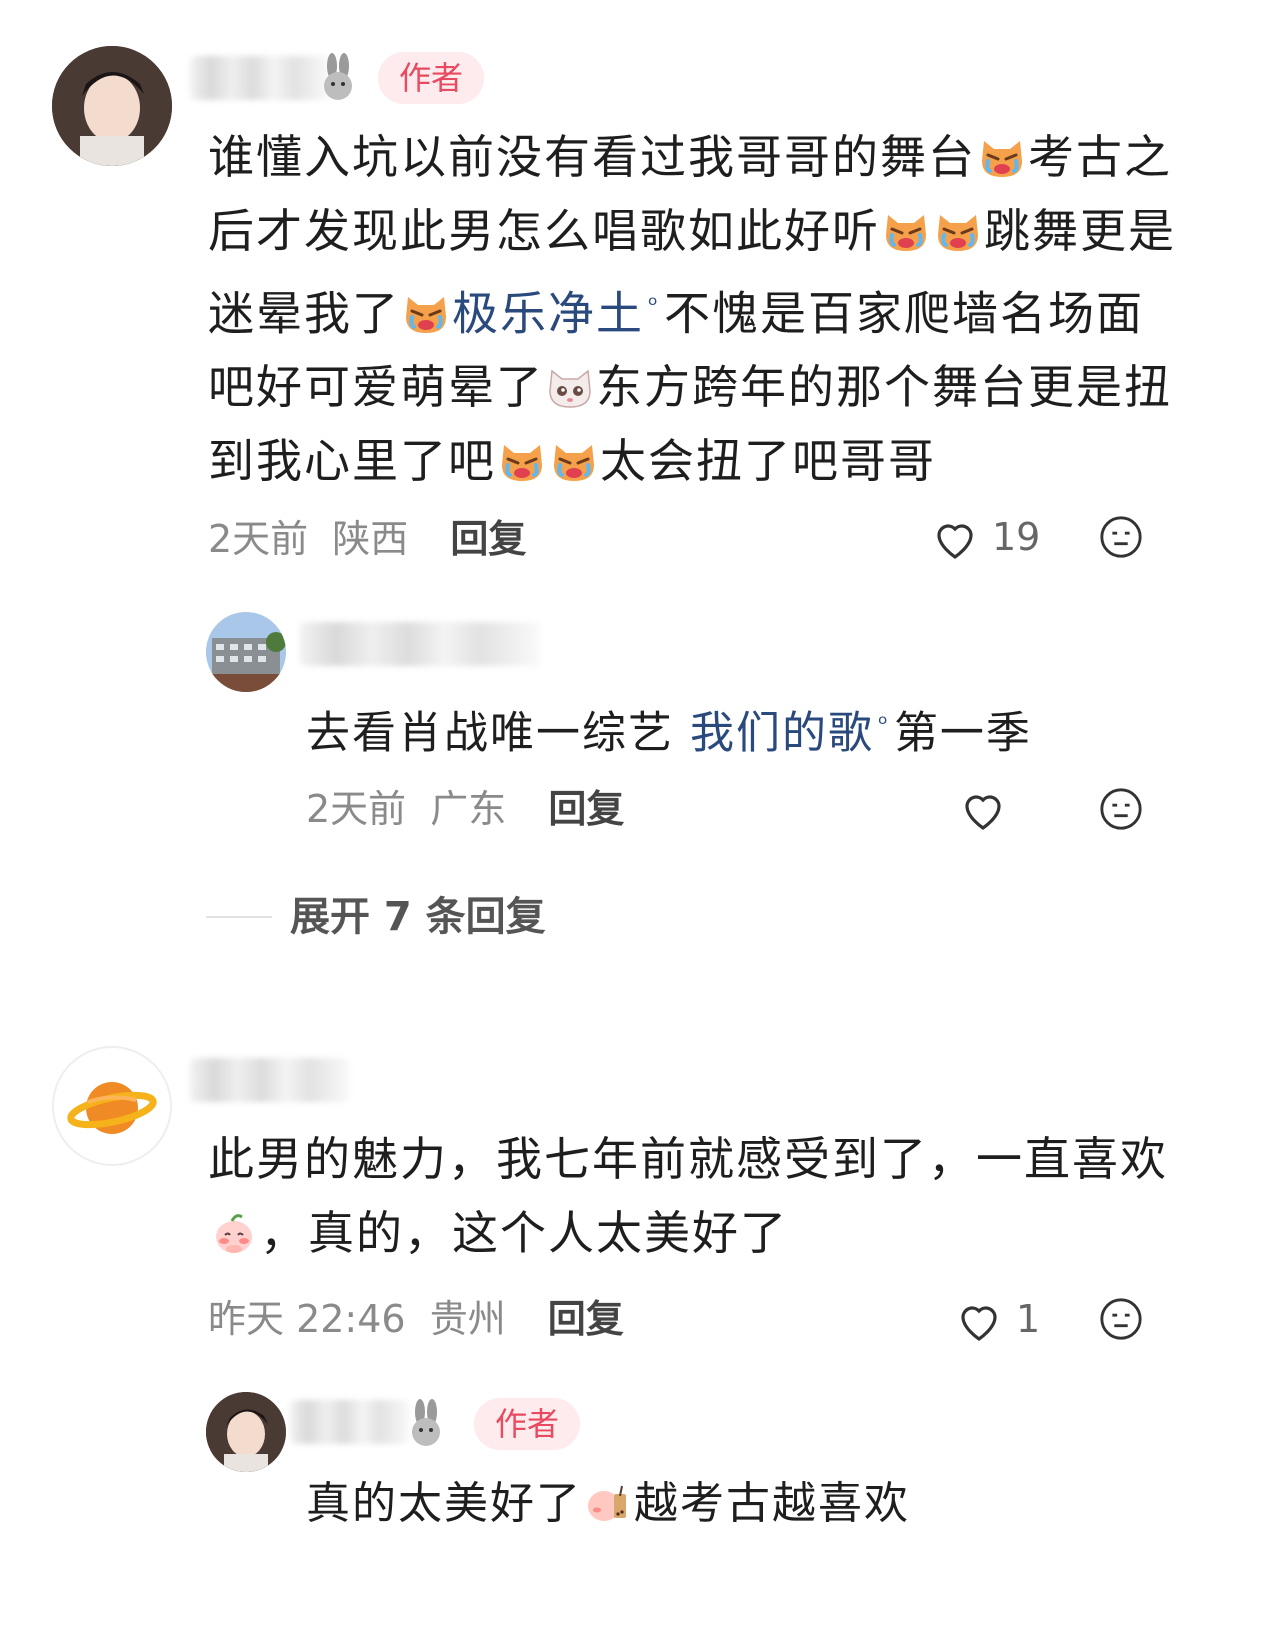  Describe the element at coordinates (307, 1319) in the screenshot. I see `comment-time: 昨天 22:46` at that location.